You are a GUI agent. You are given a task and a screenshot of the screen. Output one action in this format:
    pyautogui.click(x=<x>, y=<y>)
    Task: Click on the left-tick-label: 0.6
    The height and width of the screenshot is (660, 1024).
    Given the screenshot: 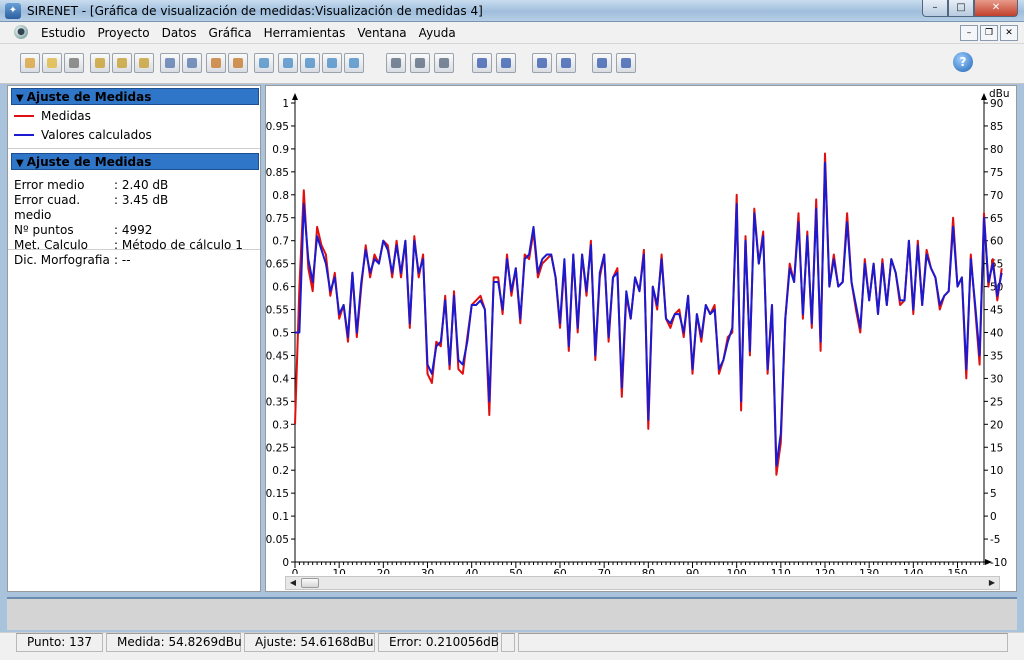 What is the action you would take?
    pyautogui.click(x=280, y=288)
    